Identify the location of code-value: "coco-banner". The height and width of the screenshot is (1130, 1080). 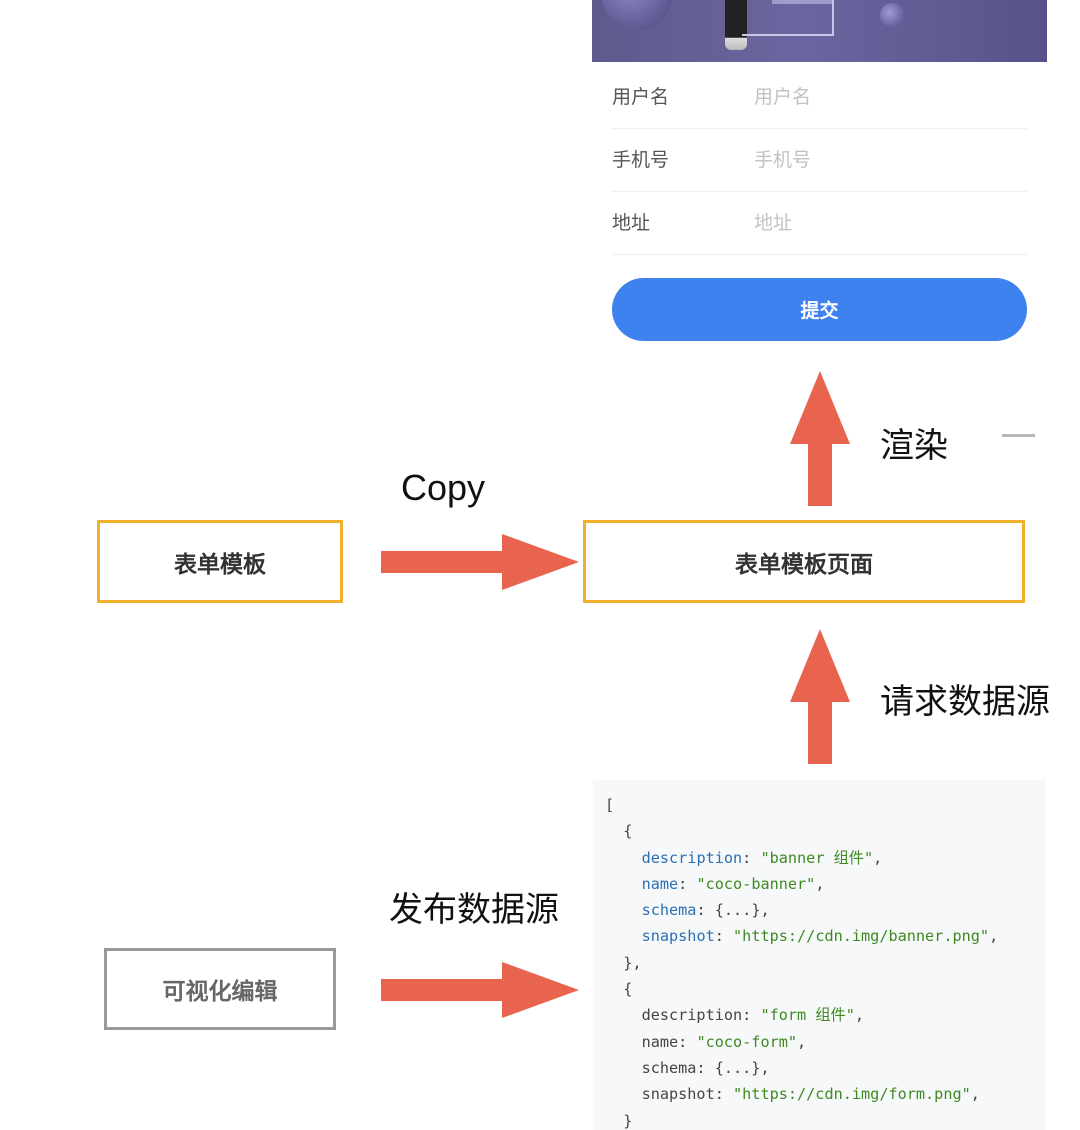
(756, 883).